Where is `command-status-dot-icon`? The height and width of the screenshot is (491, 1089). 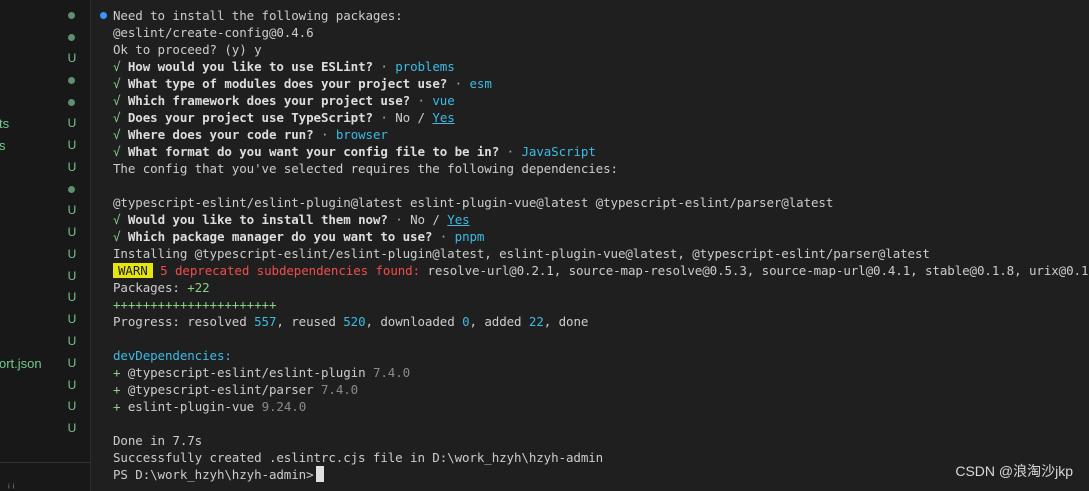 command-status-dot-icon is located at coordinates (103, 15).